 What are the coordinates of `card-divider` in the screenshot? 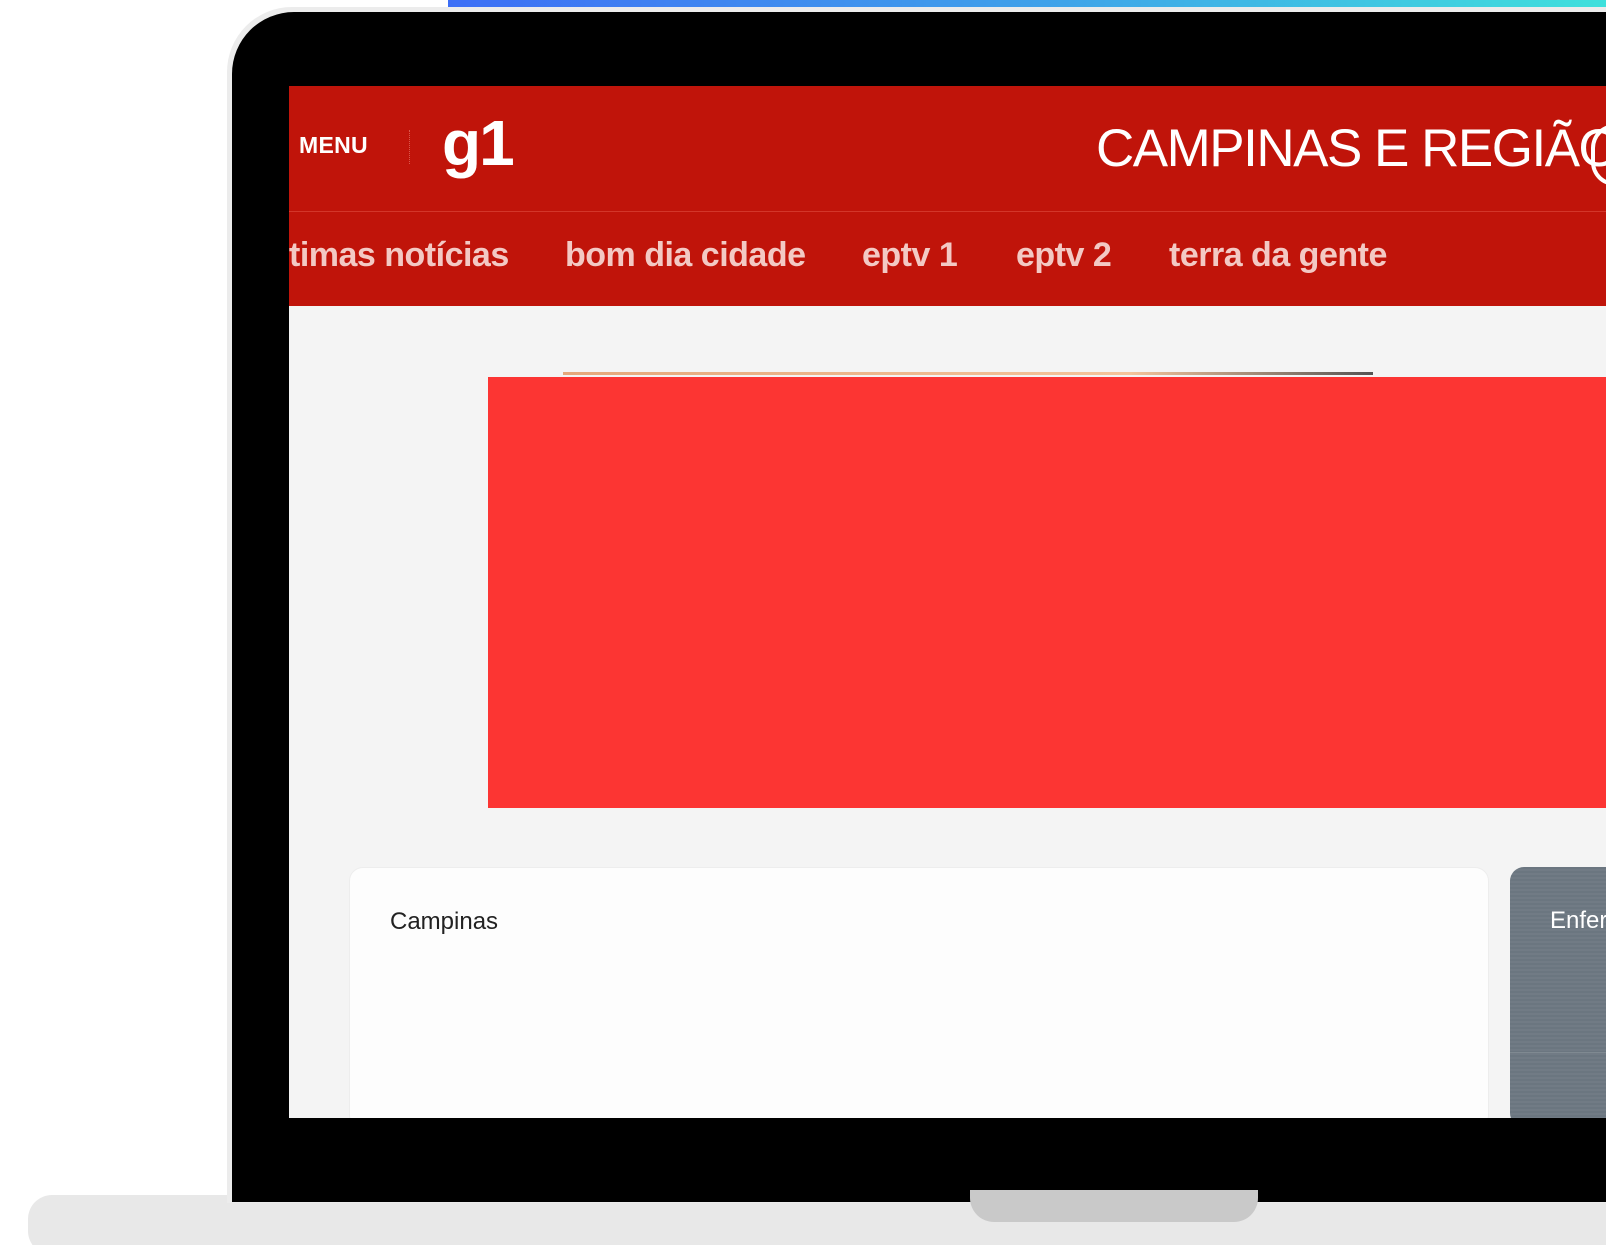 It's located at (1558, 1052).